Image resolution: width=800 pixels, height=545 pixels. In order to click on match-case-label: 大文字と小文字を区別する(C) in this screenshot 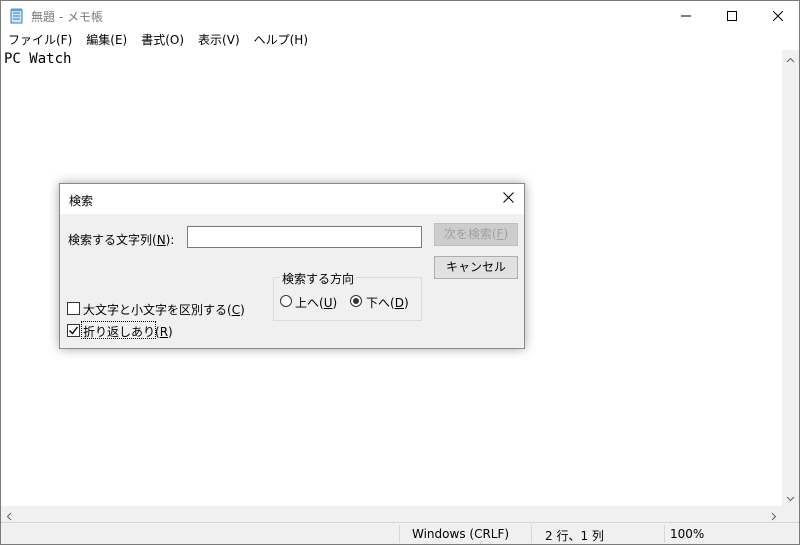, I will do `click(164, 309)`.